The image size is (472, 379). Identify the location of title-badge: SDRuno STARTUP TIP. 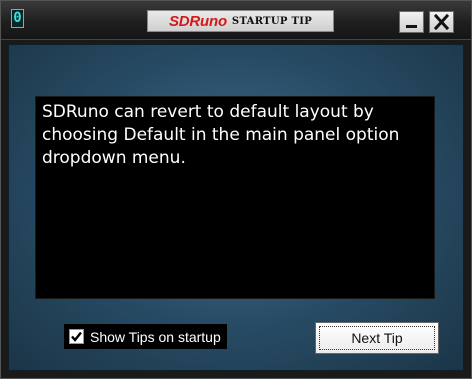
(240, 21).